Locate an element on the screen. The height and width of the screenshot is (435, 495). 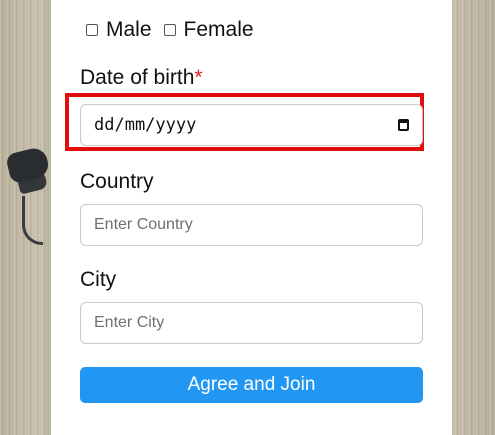
city-label: City is located at coordinates (98, 279).